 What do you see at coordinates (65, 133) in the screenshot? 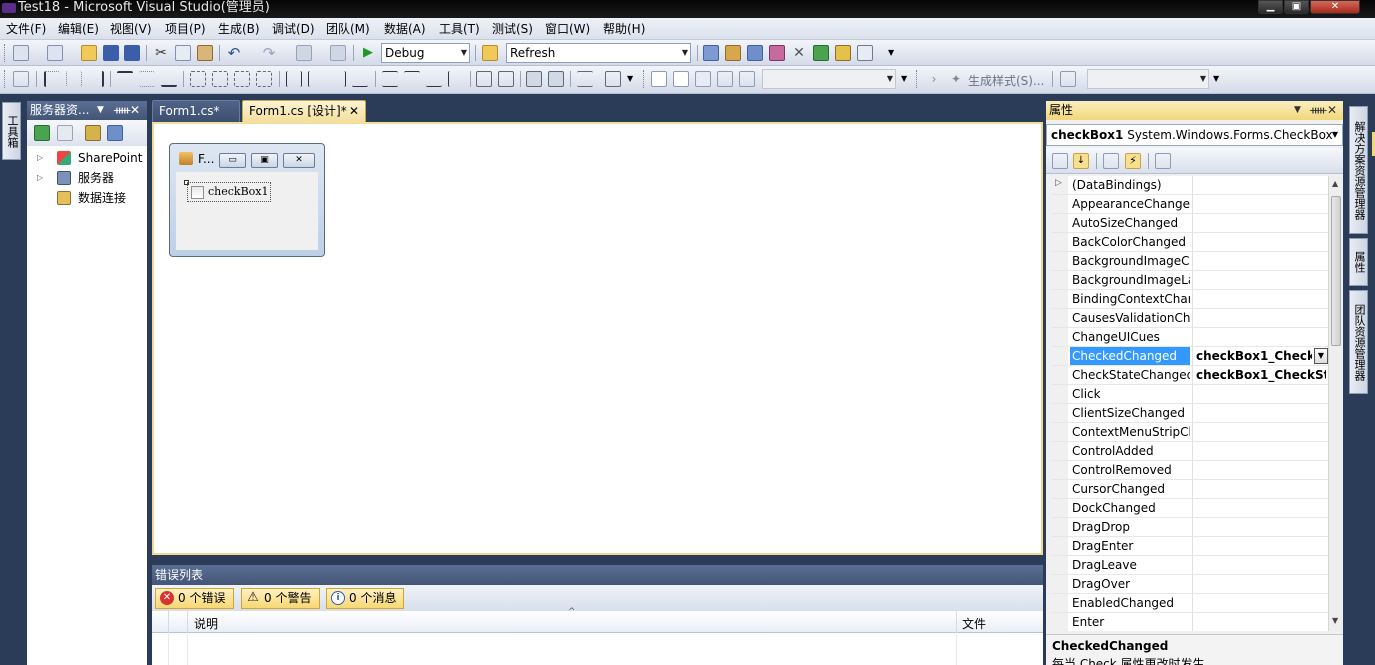
I see `stop-refresh-icon` at bounding box center [65, 133].